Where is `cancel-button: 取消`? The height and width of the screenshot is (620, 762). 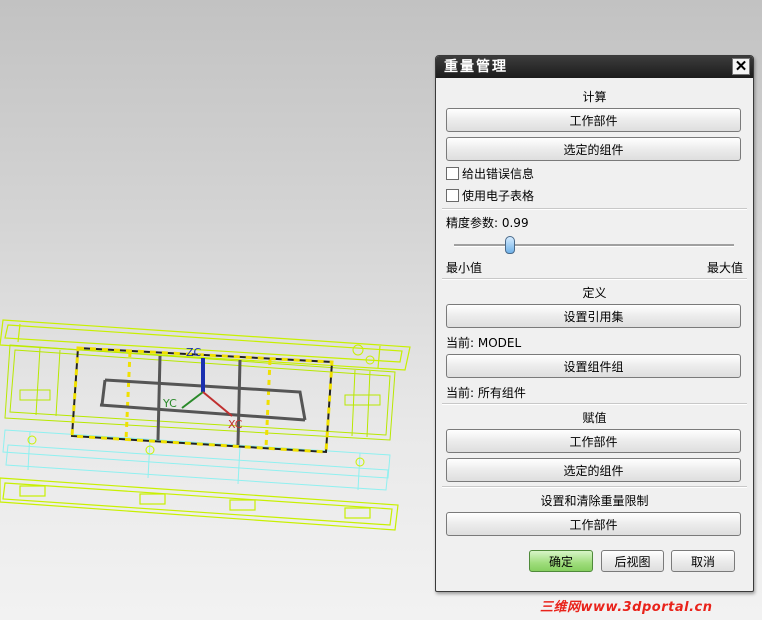 cancel-button: 取消 is located at coordinates (703, 561).